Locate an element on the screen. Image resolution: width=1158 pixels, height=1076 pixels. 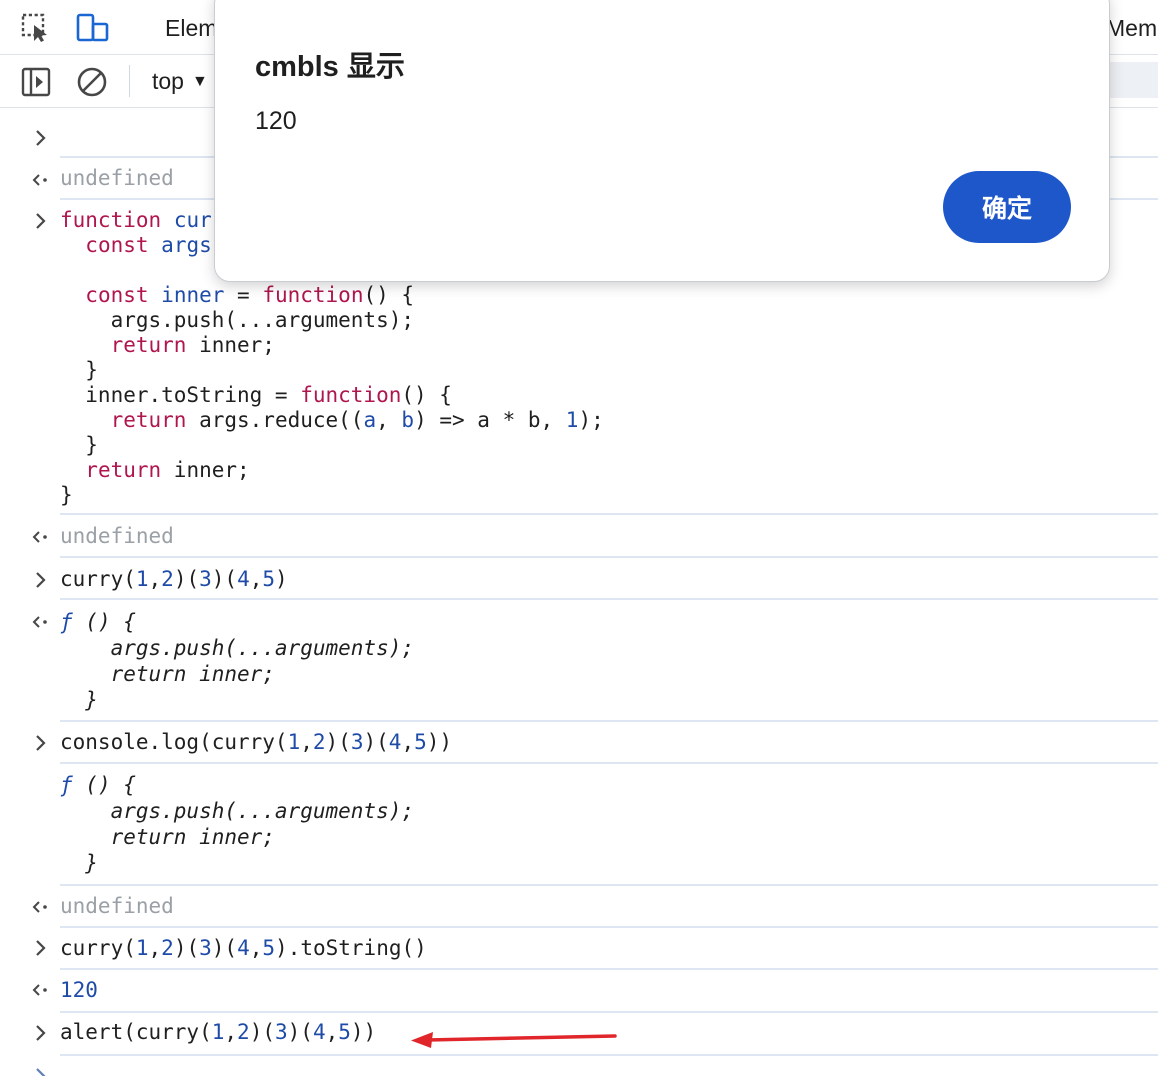
code-token: return inner; is located at coordinates (167, 837).